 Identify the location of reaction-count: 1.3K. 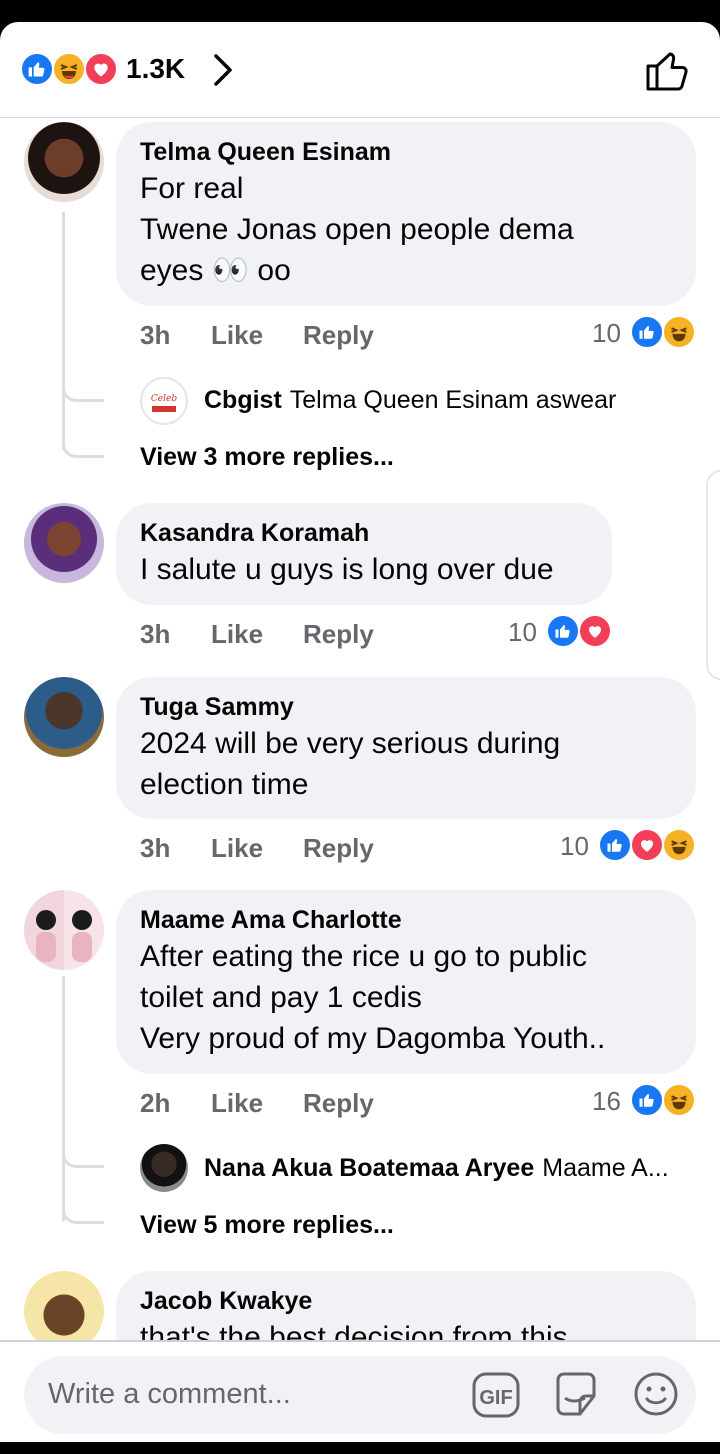
(156, 68).